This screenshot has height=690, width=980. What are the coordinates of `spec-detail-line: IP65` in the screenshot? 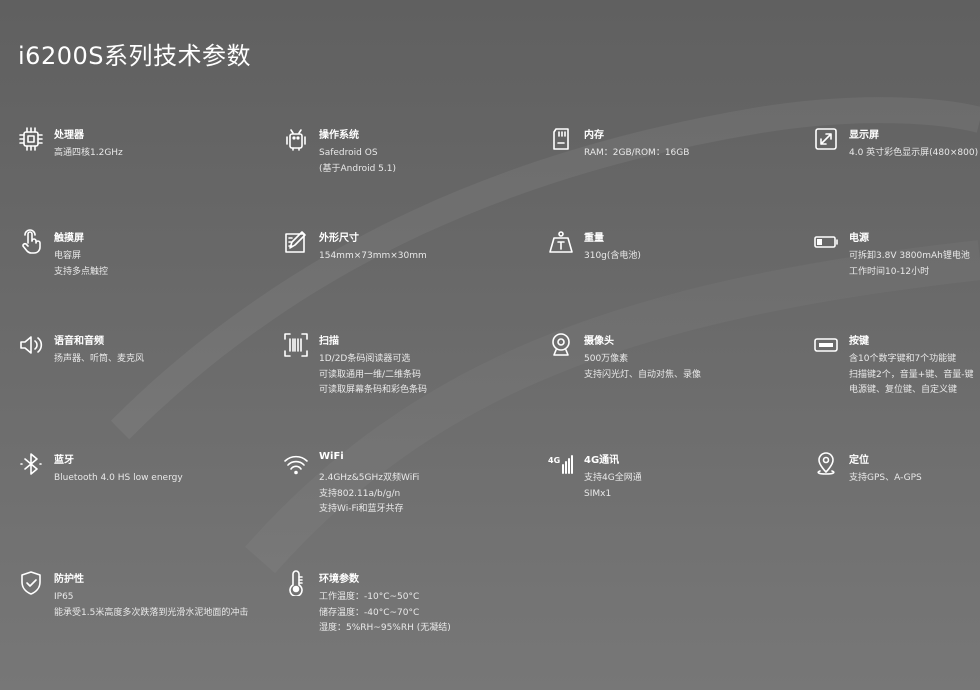 It's located at (64, 597).